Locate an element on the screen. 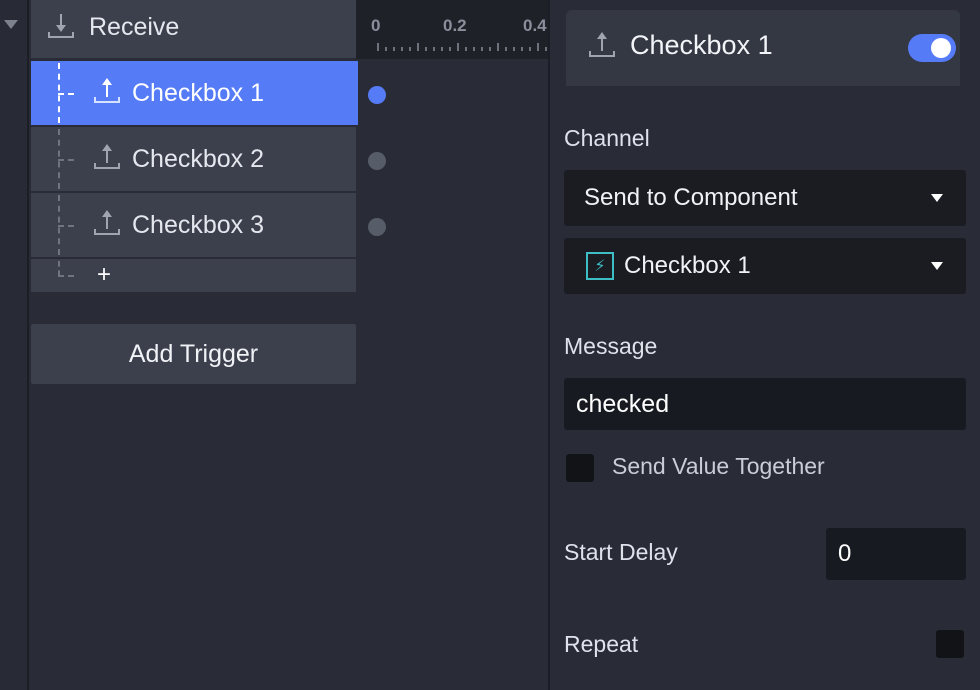  tree-item-label: Checkbox 3 is located at coordinates (198, 225).